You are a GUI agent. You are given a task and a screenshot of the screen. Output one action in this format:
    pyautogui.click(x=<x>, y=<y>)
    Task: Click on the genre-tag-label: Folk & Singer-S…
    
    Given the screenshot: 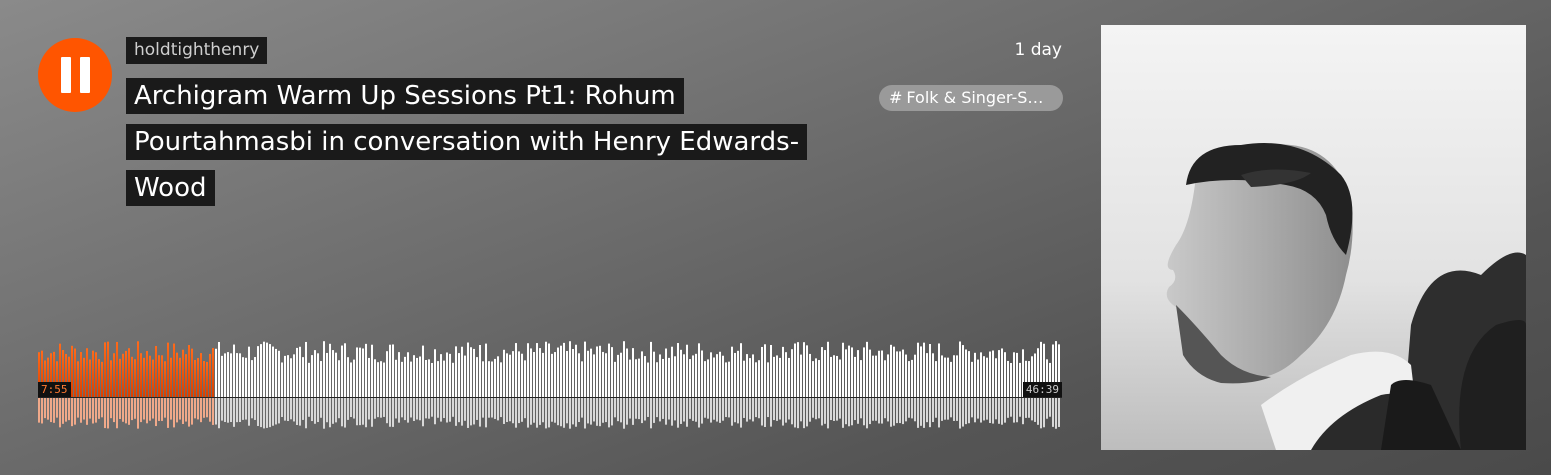 What is the action you would take?
    pyautogui.click(x=975, y=97)
    